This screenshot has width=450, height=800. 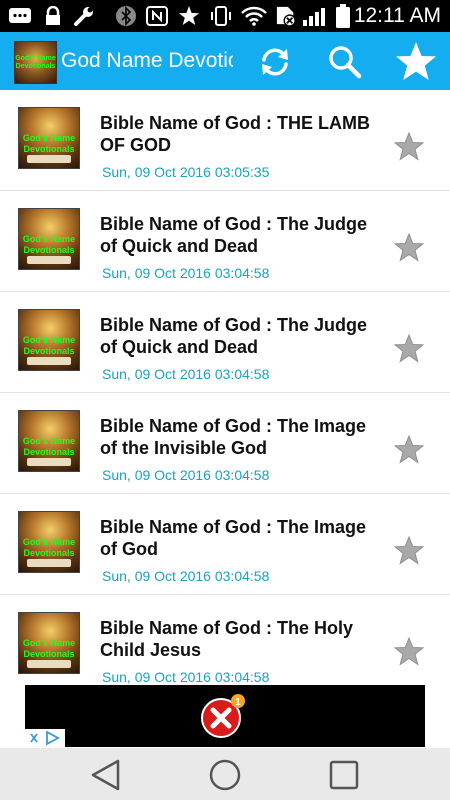 I want to click on nfc-icon, so click(x=157, y=16).